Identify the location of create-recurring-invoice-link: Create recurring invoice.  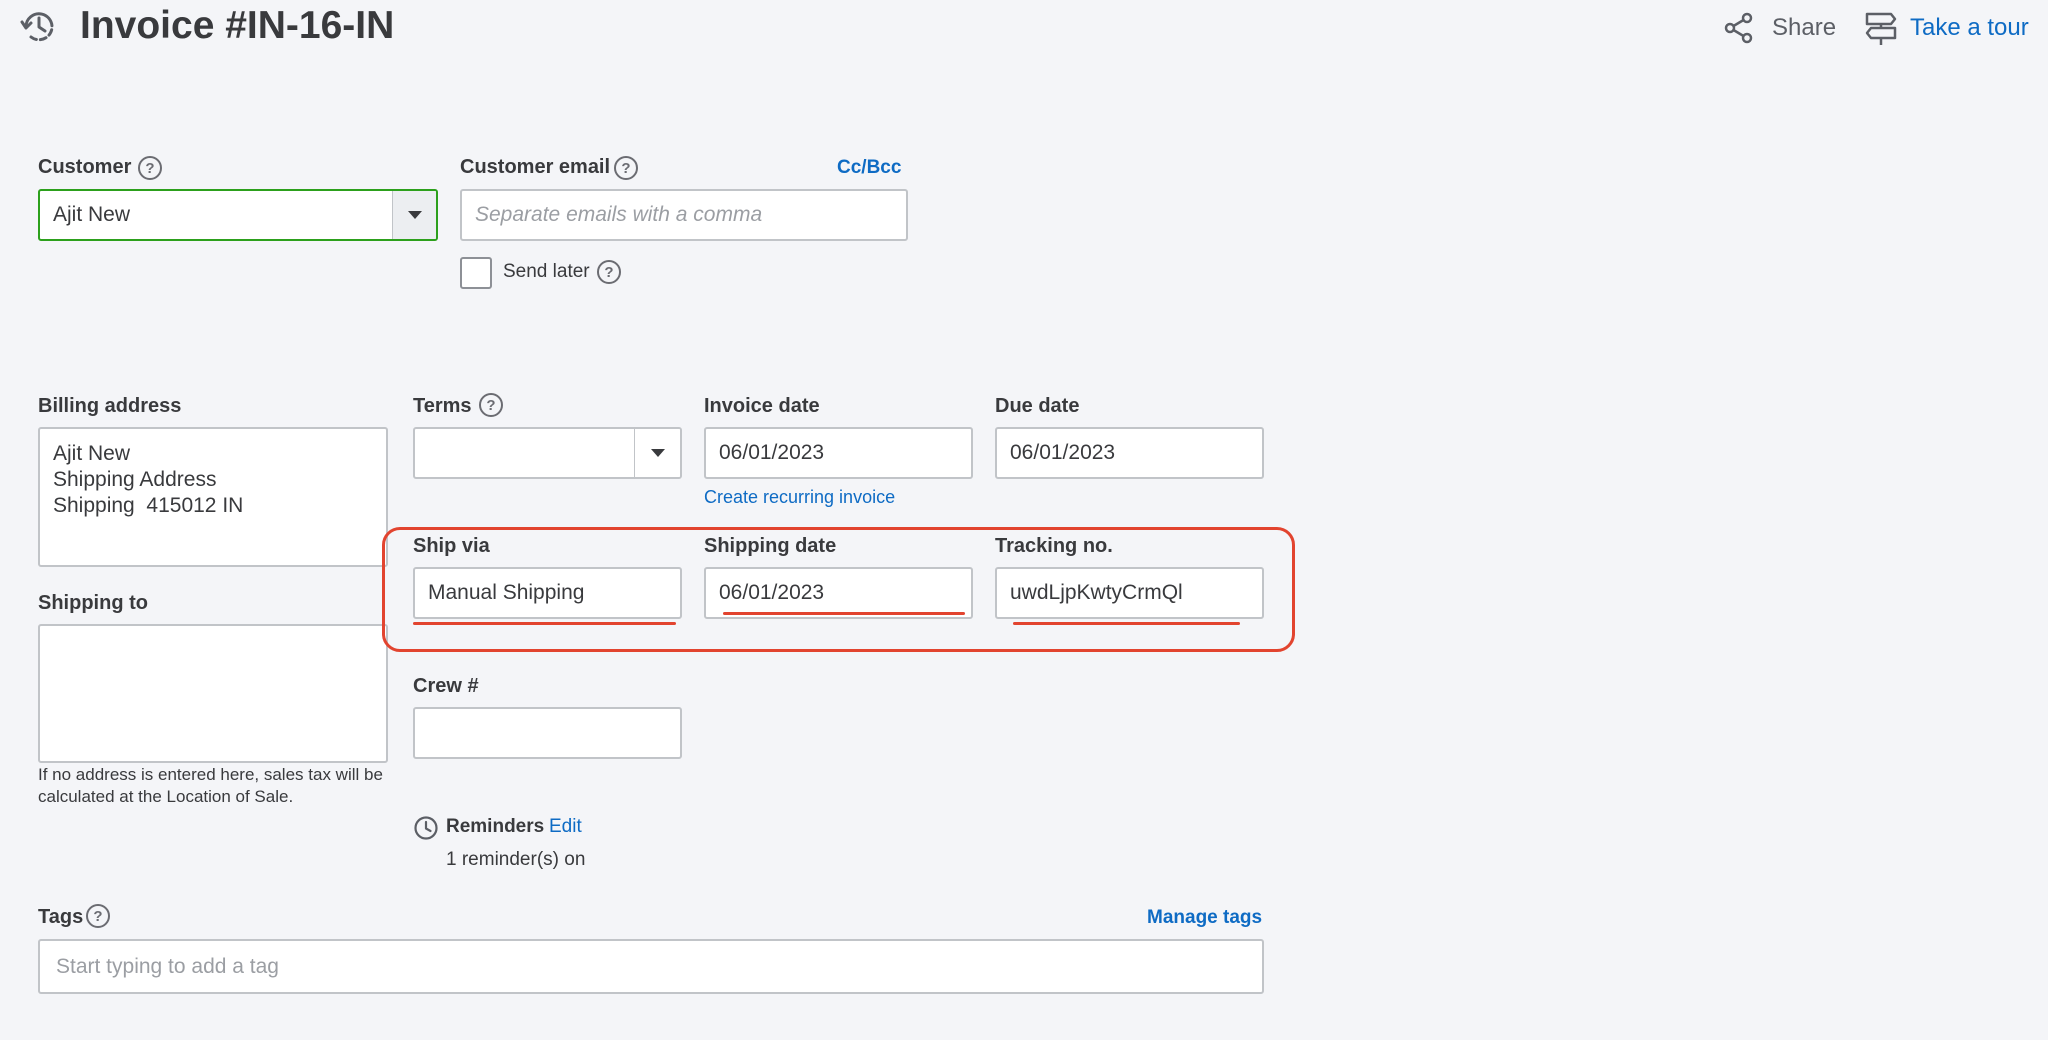
(799, 497).